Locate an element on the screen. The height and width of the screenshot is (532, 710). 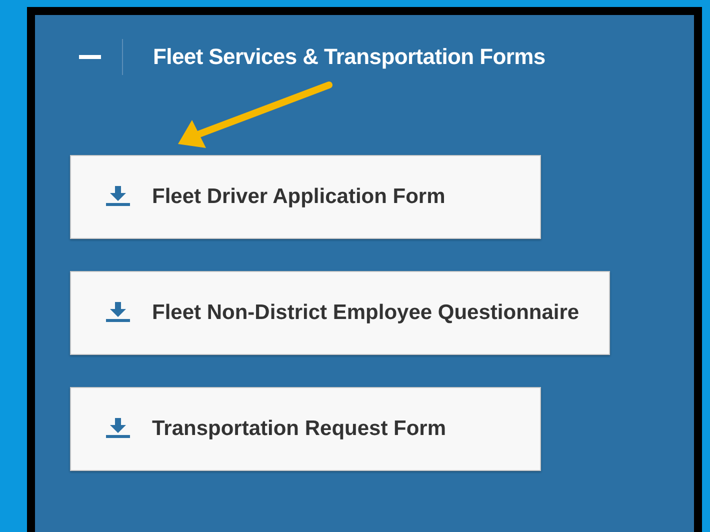
download-button: Fleet Non-District Employee Questionnaire is located at coordinates (340, 313).